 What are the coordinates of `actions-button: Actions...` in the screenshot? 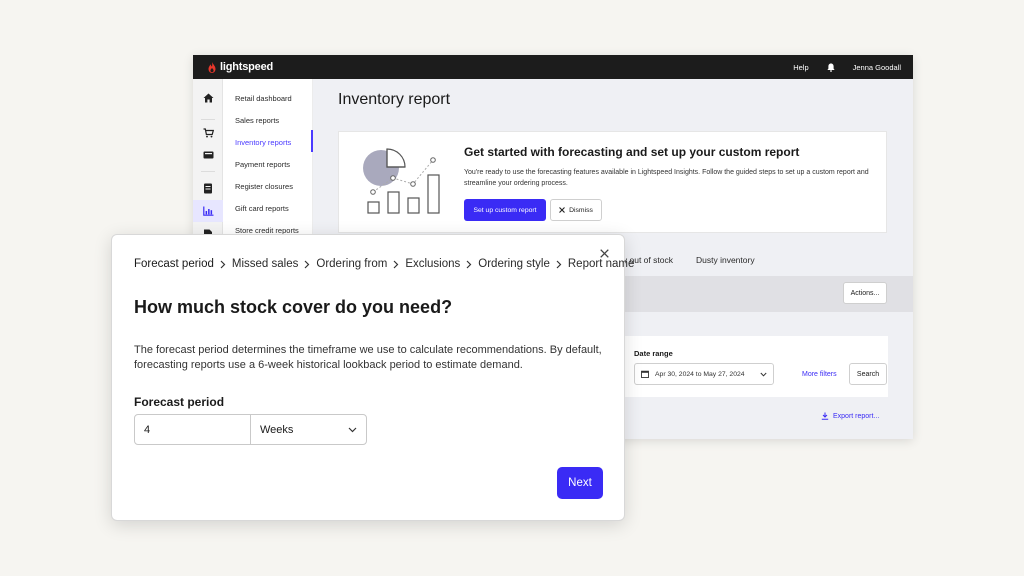 It's located at (865, 293).